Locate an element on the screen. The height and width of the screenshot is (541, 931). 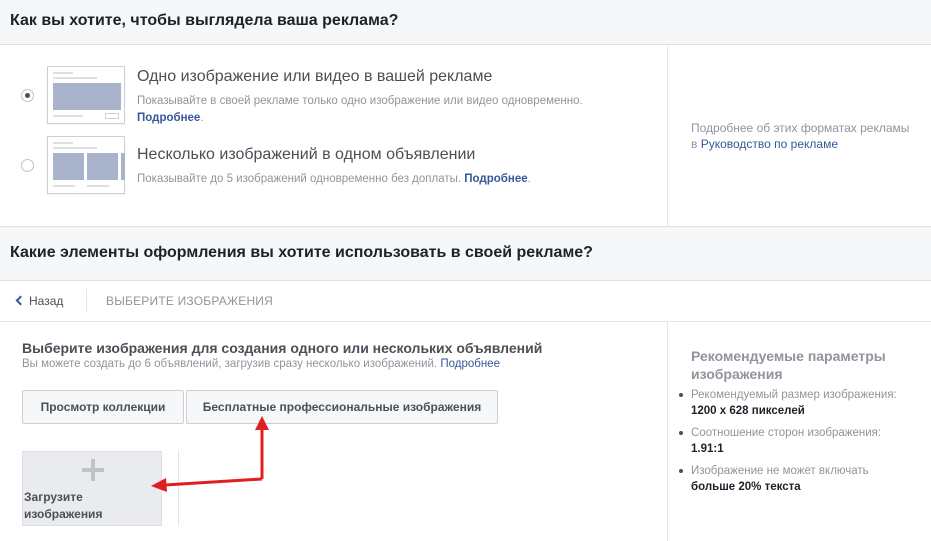
list-item: Соотношение сторон изображения: 1.91:1 is located at coordinates (802, 441).